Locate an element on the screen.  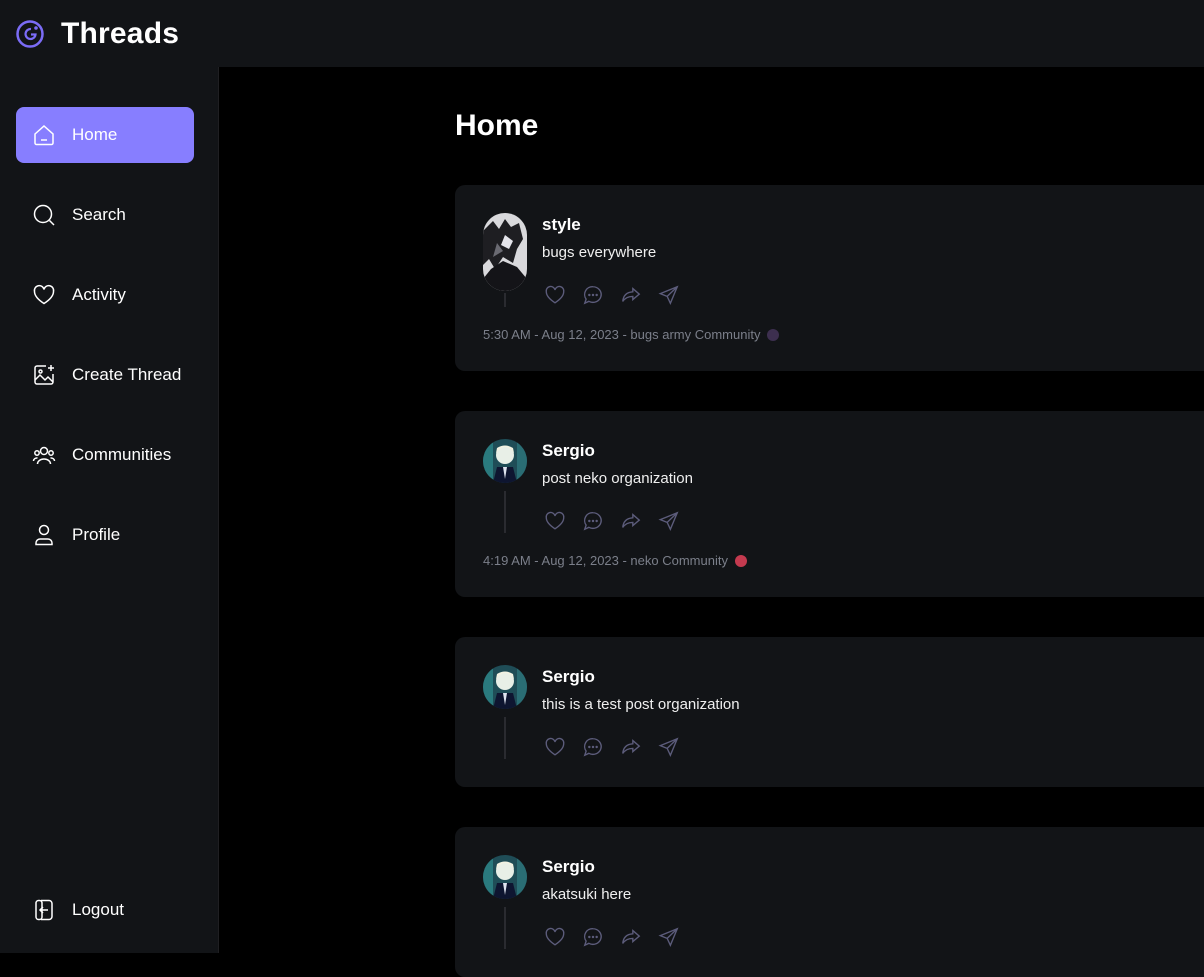
sidebar-item-label: Activity is located at coordinates (99, 294).